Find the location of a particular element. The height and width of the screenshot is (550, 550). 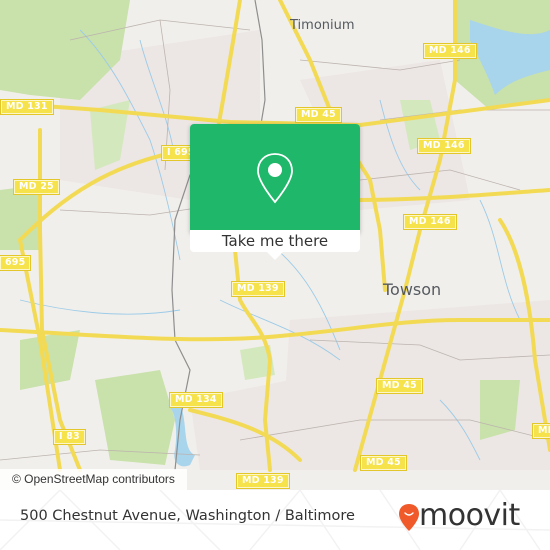

take-me-there-button: Take me there is located at coordinates (275, 241).